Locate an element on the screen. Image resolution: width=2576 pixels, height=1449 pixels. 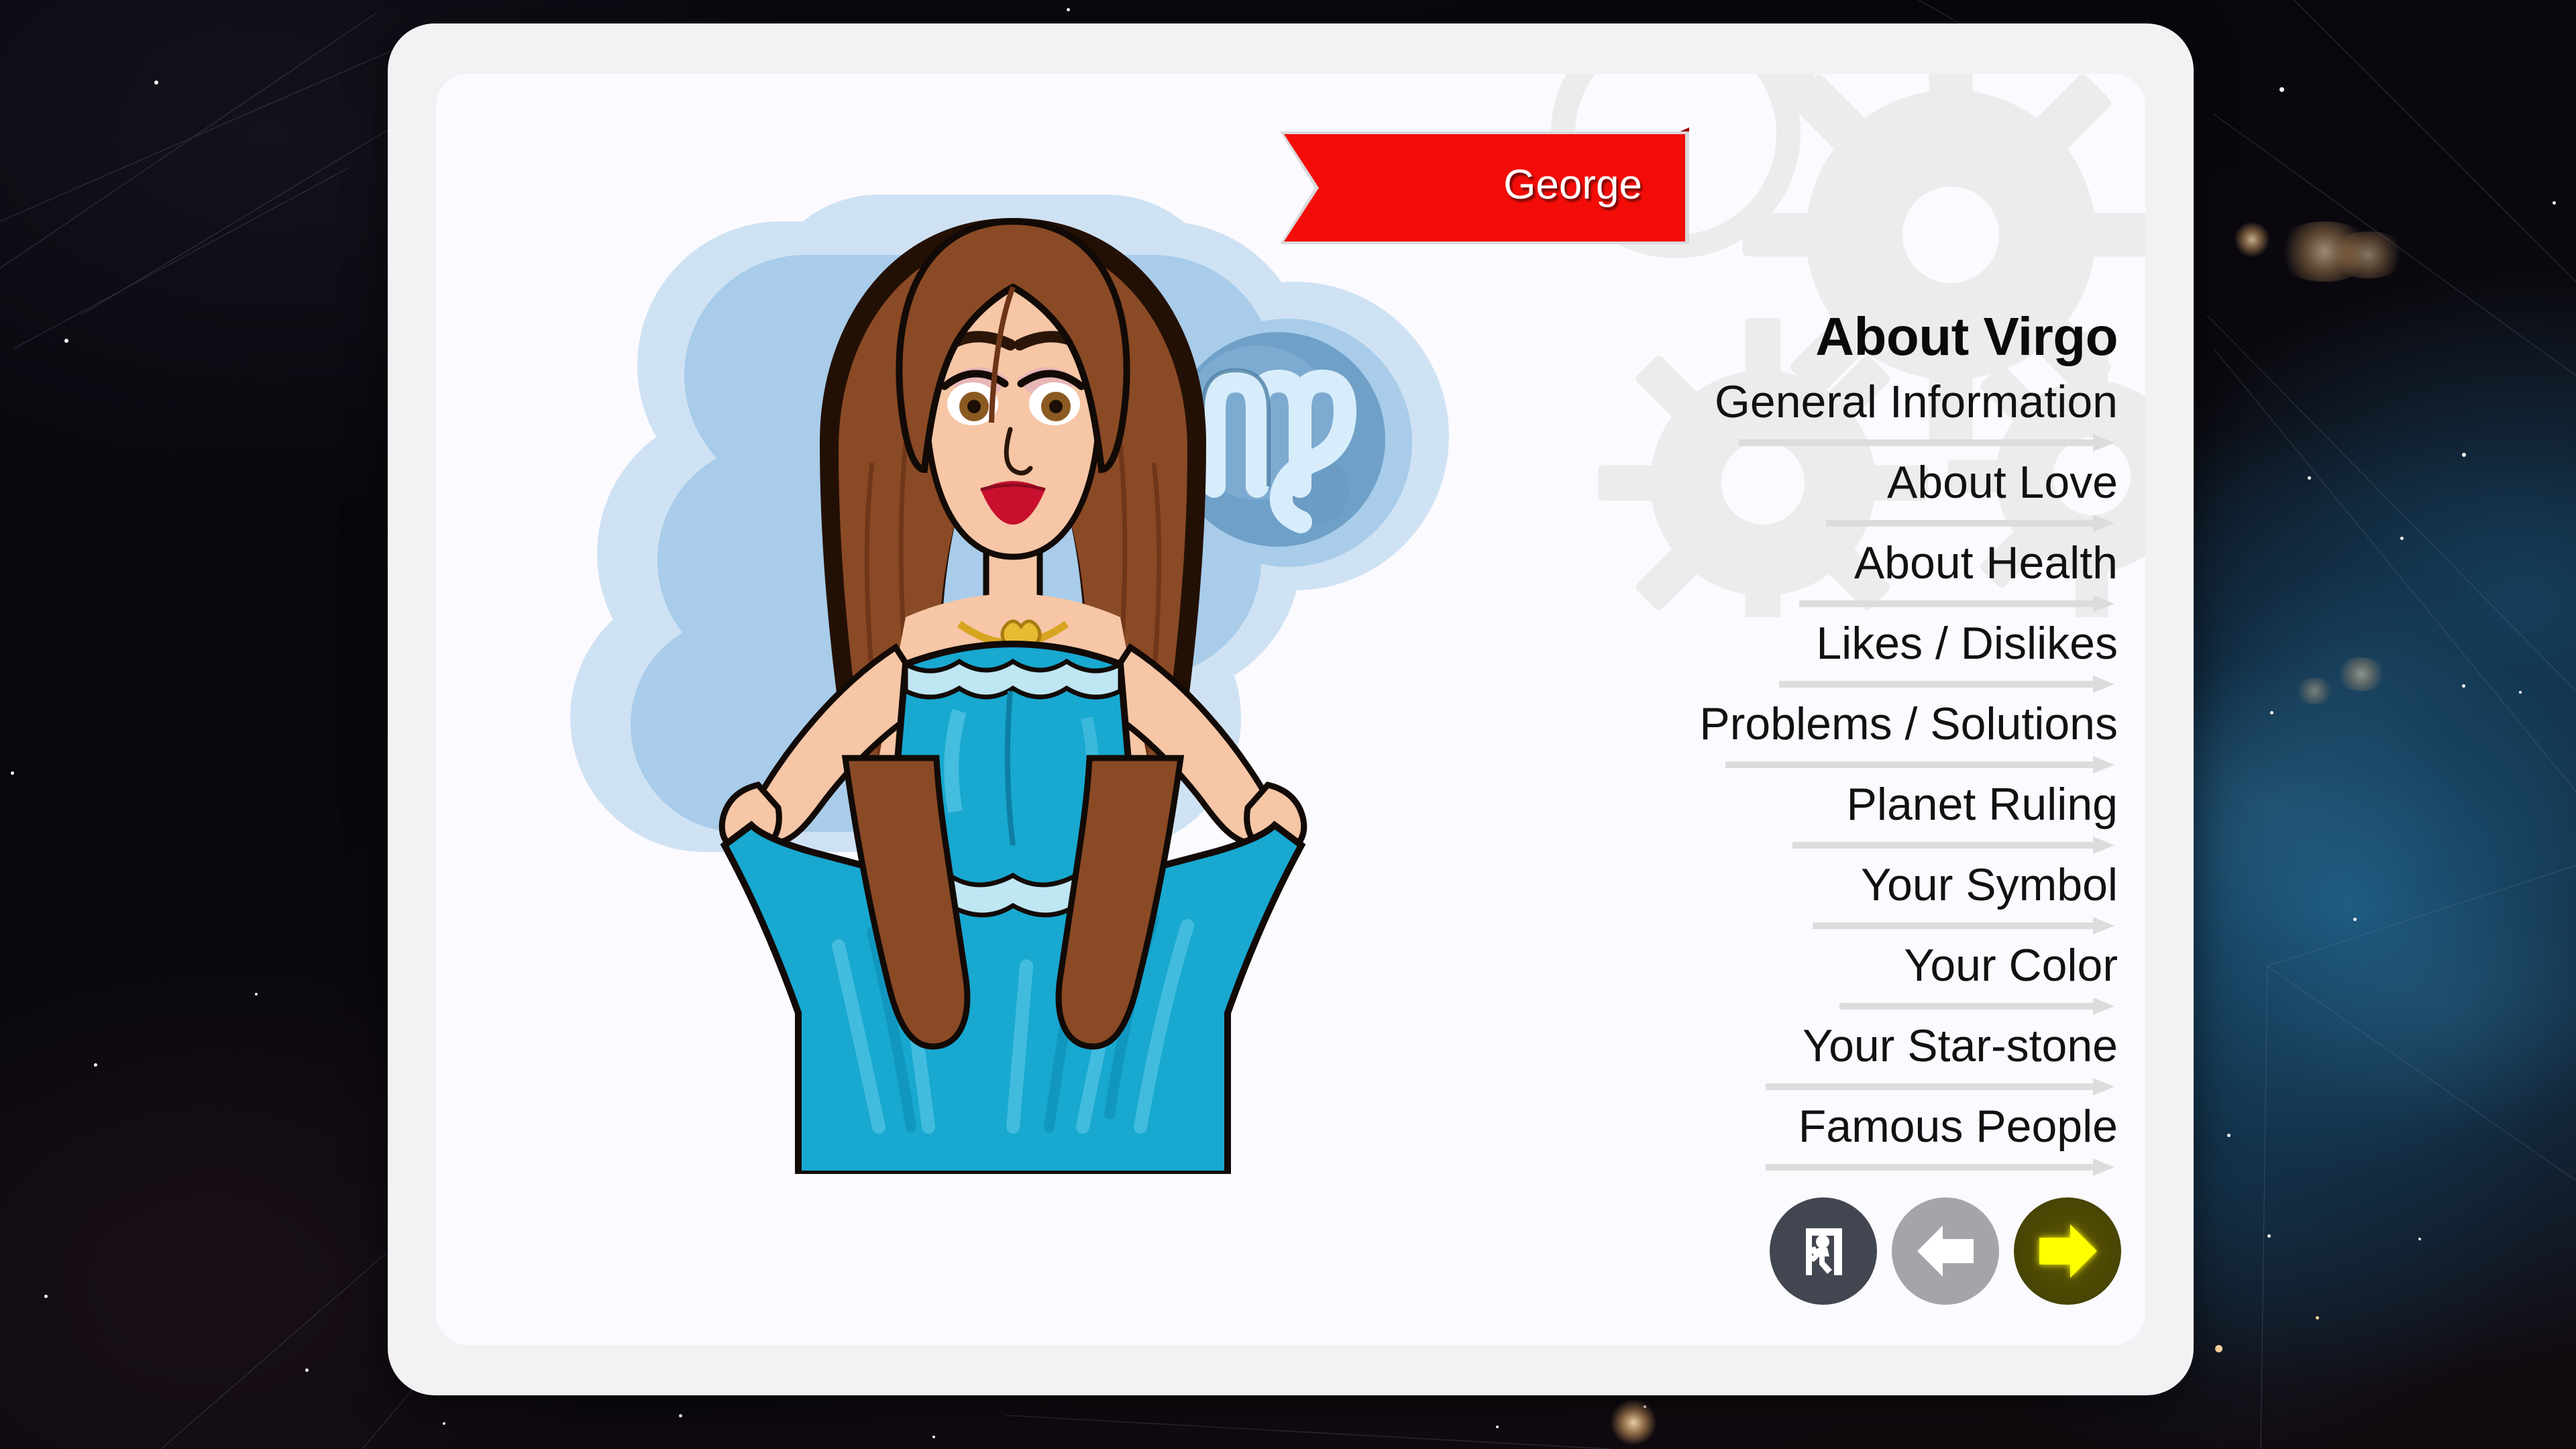
menu-item-label: Likes / Dislikes is located at coordinates (1967, 643).